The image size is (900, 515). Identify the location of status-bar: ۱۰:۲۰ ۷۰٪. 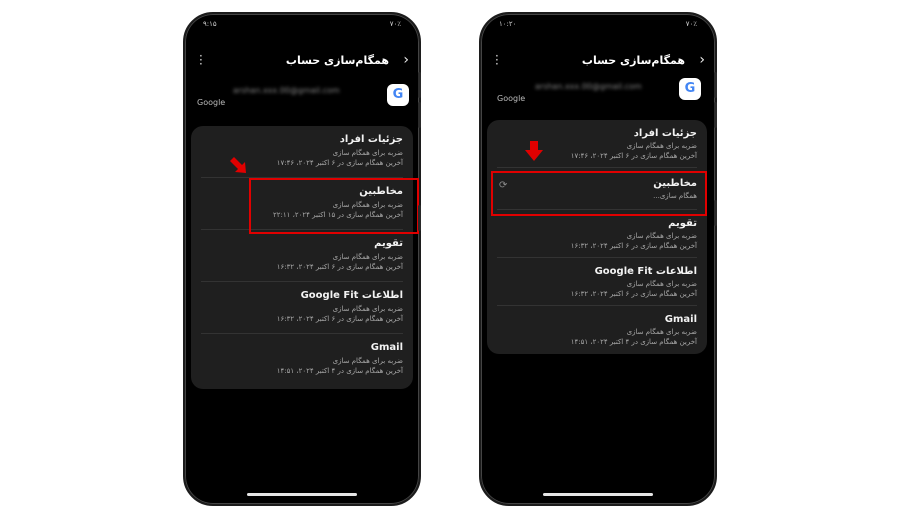
(598, 25).